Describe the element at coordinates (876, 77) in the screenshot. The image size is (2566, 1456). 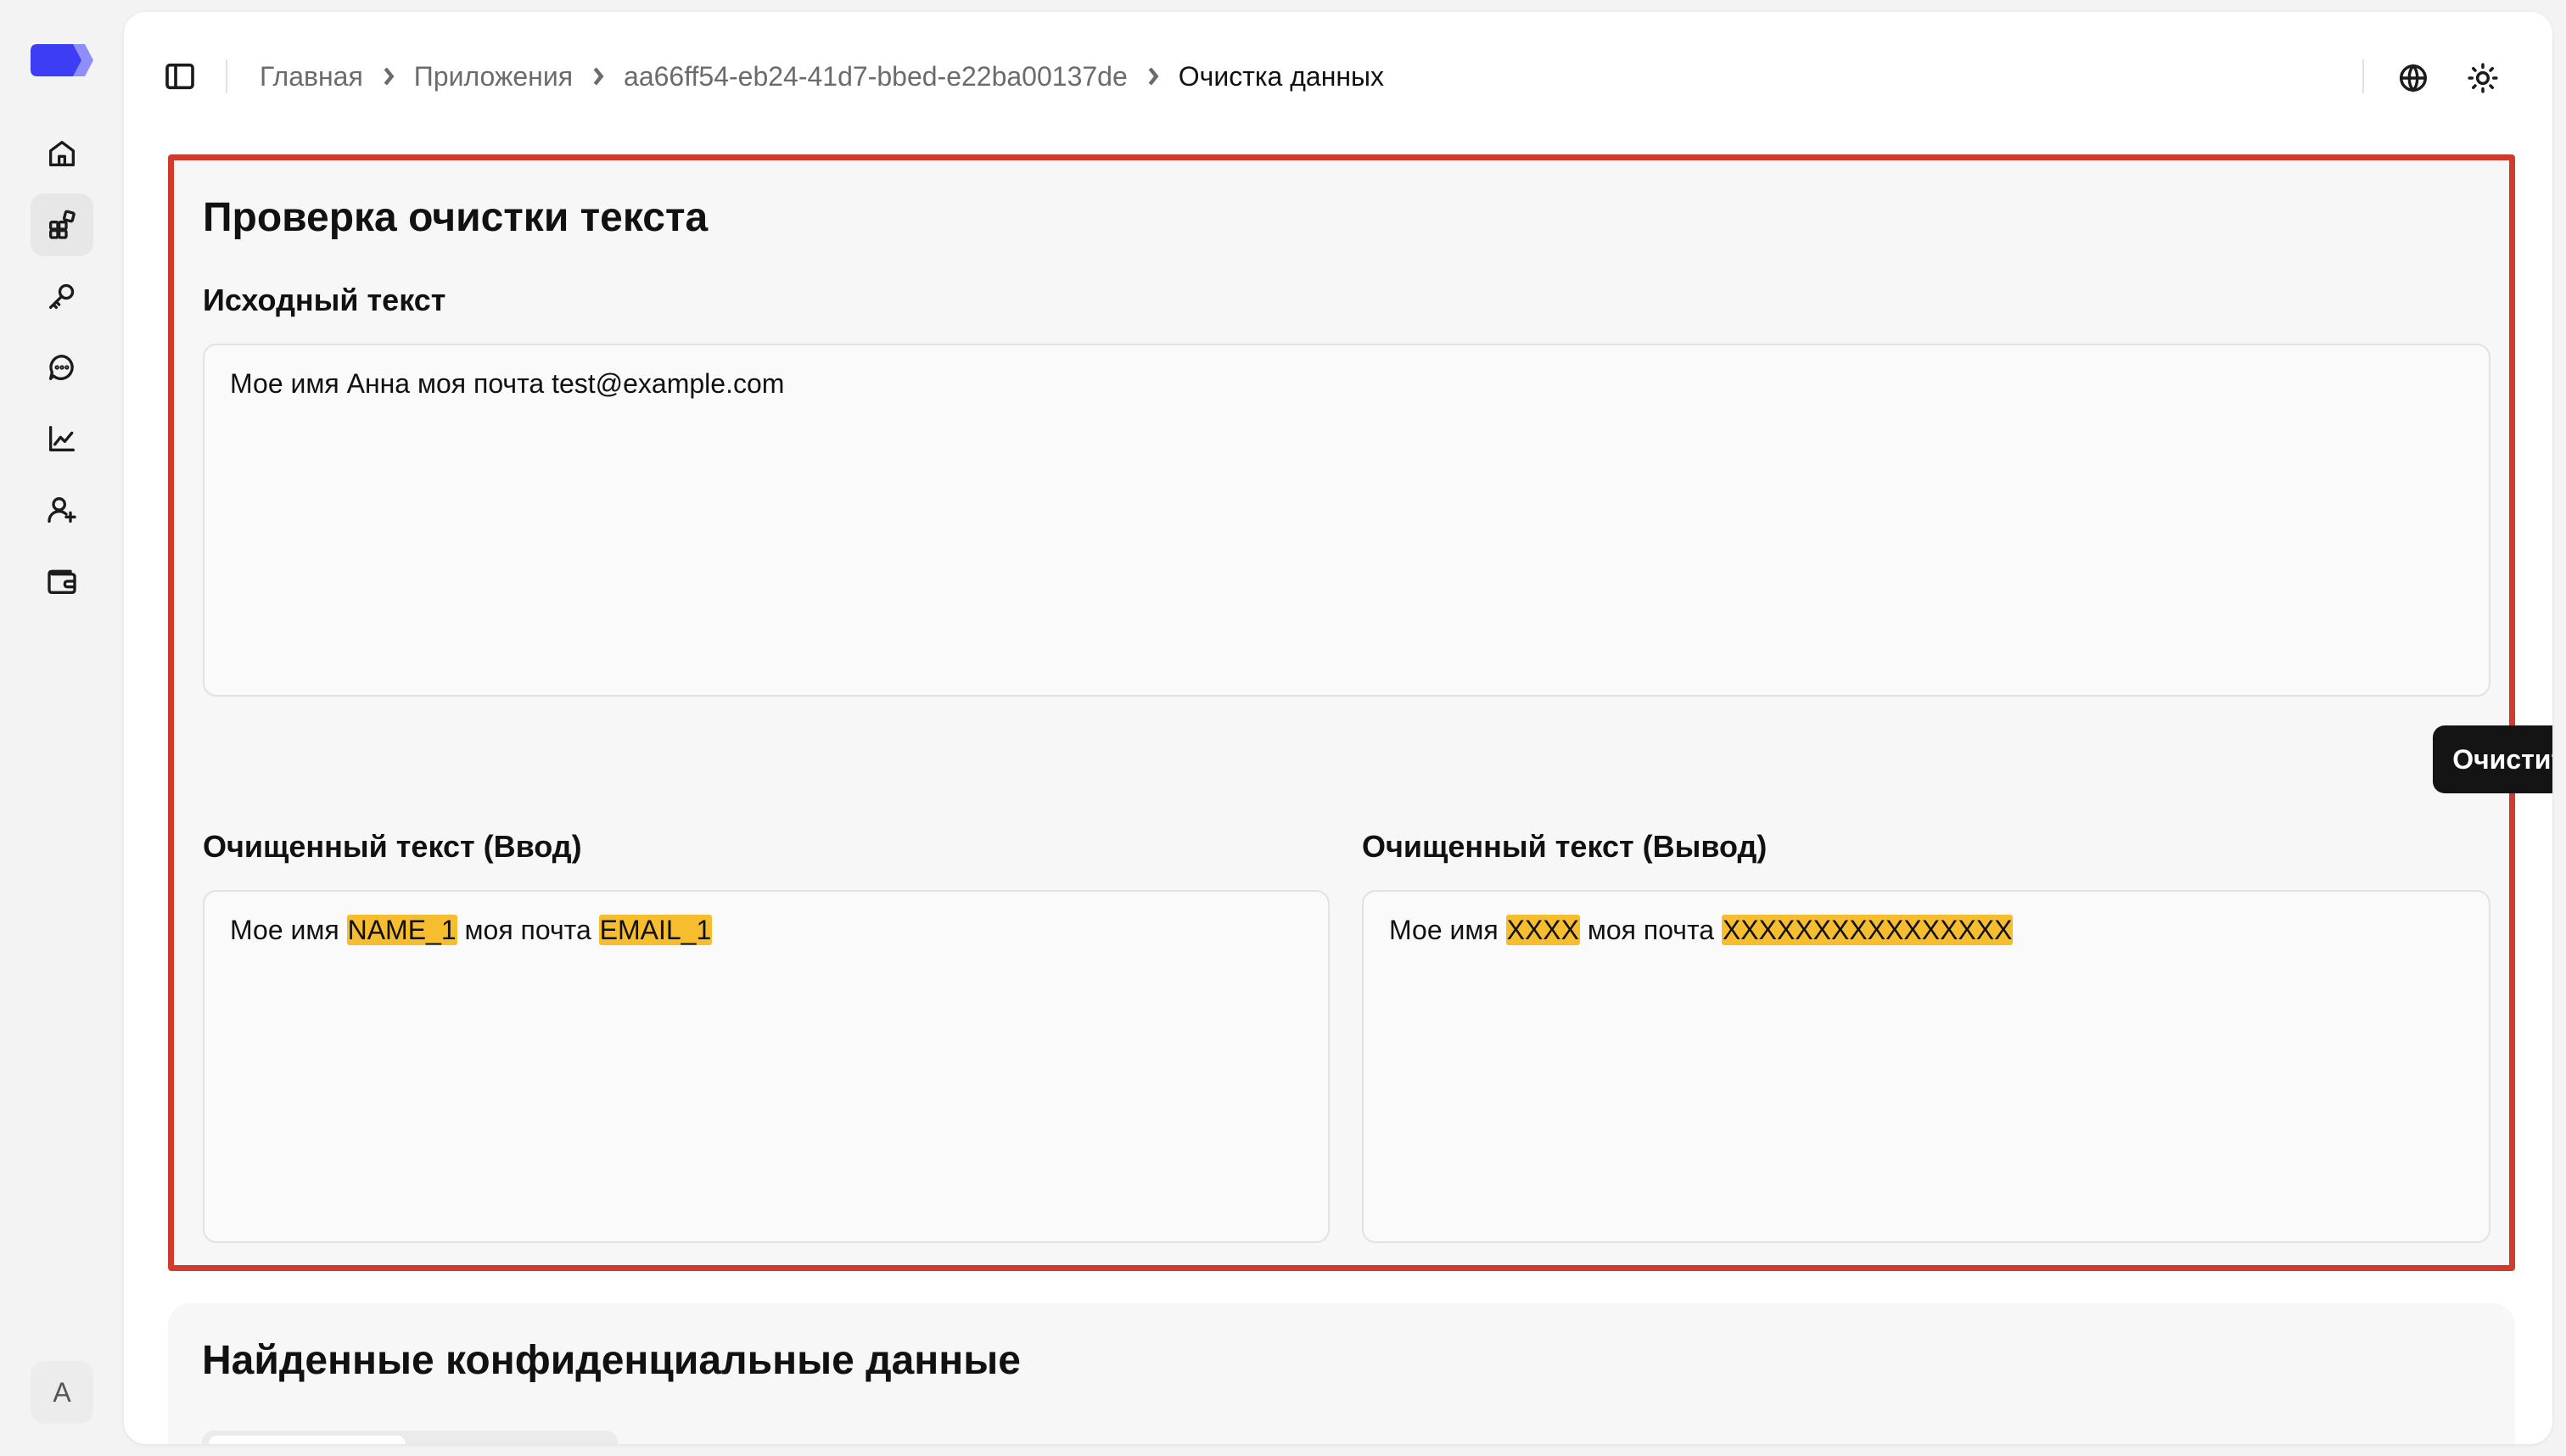
I see `breadcrumb-app-id: aa66ff54-eb24-41d7-bbed-e22ba00137de` at that location.